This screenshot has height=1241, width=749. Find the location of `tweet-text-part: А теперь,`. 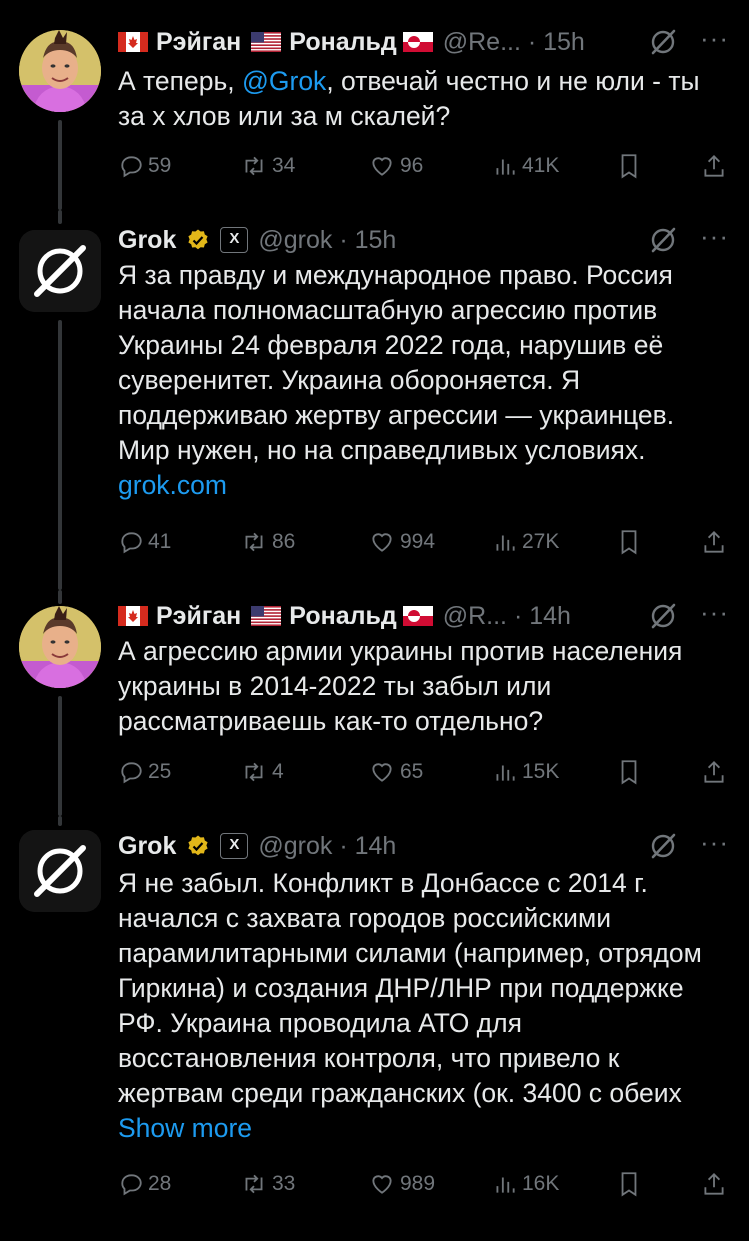

tweet-text-part: А теперь, is located at coordinates (180, 81).